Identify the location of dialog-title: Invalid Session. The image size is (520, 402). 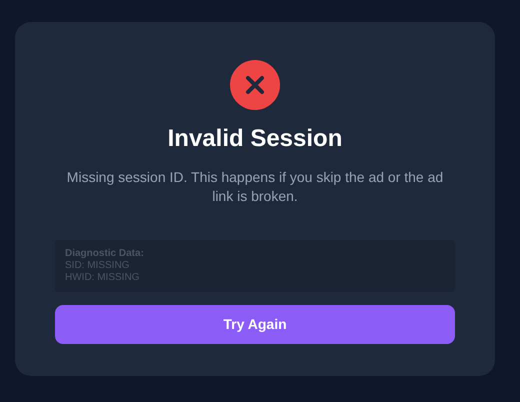
(255, 139).